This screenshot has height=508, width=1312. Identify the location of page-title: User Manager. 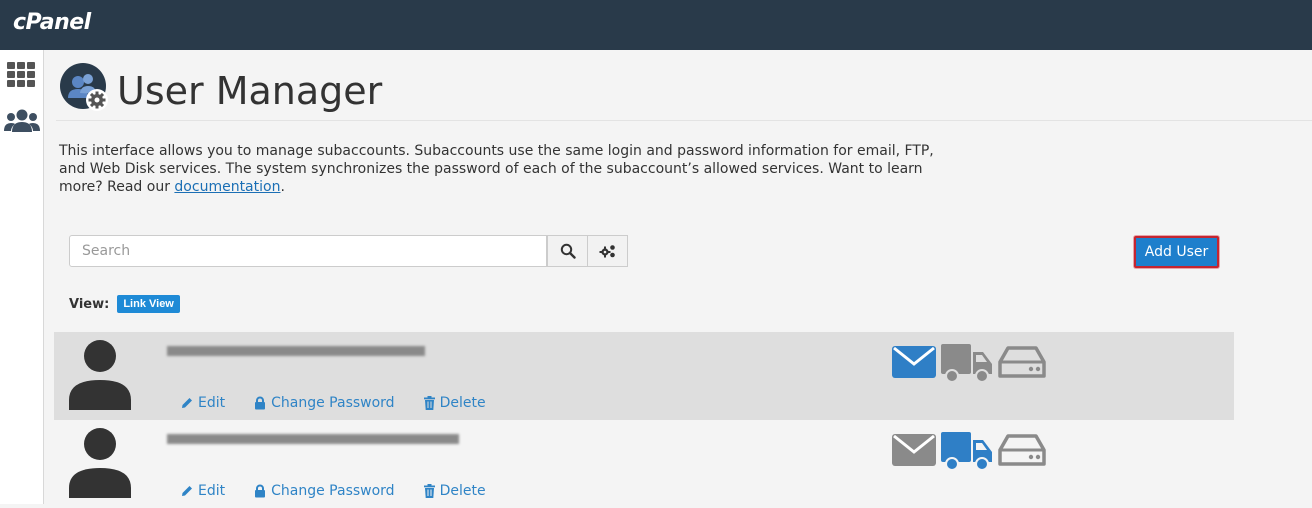
(250, 91).